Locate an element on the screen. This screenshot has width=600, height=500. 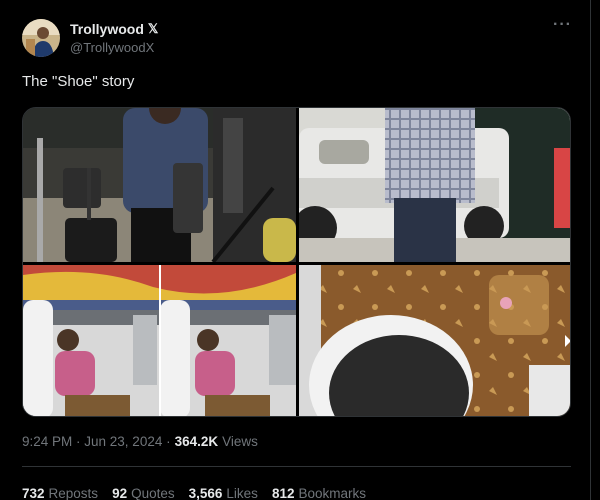
stat-label: Quotes is located at coordinates (153, 493).